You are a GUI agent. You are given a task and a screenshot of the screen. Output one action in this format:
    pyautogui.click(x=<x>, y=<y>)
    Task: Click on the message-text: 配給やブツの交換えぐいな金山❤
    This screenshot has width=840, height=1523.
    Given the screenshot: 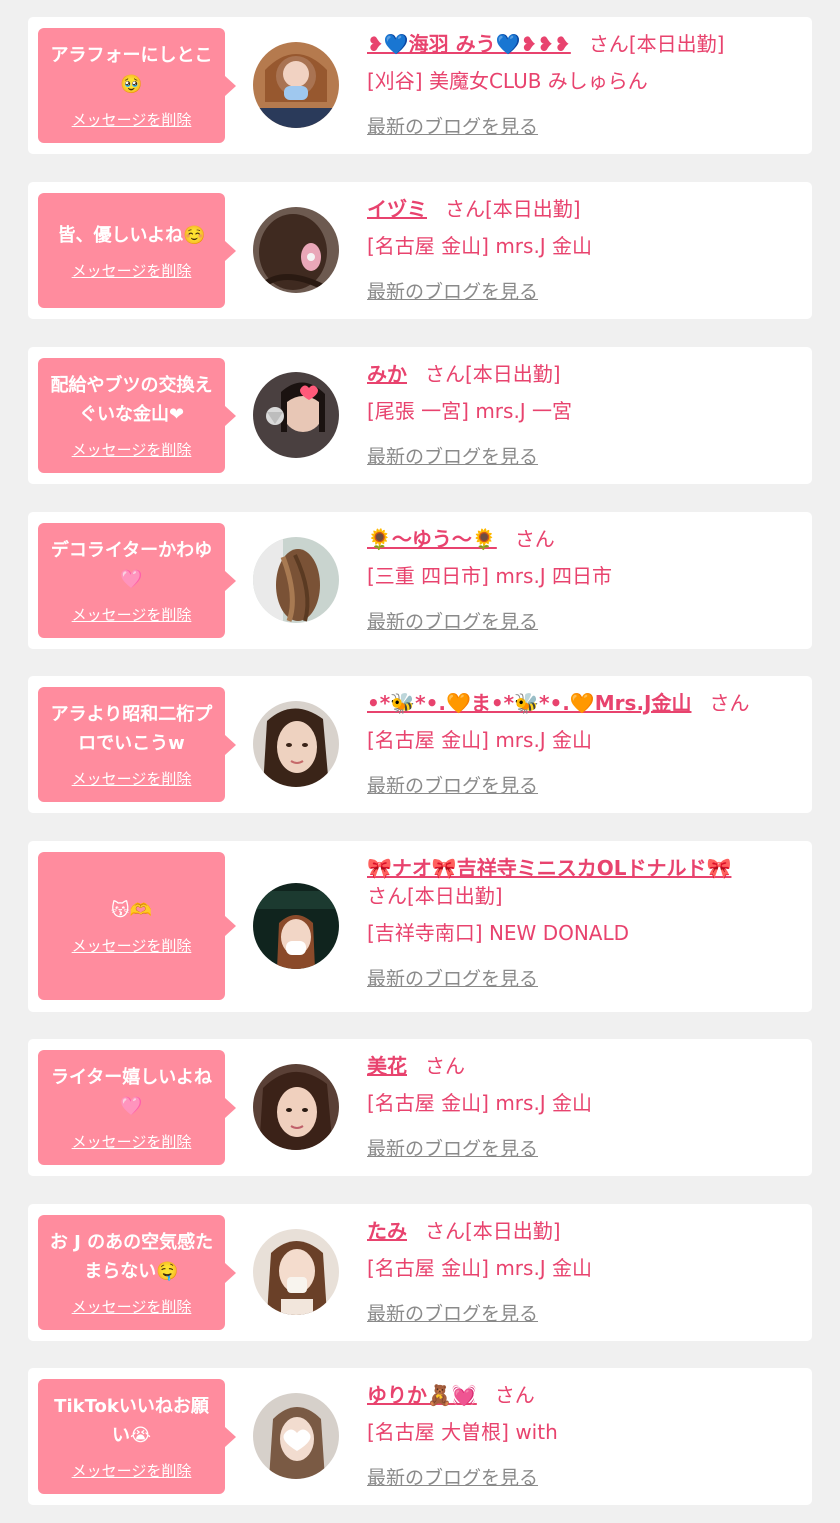 What is the action you would take?
    pyautogui.click(x=131, y=400)
    